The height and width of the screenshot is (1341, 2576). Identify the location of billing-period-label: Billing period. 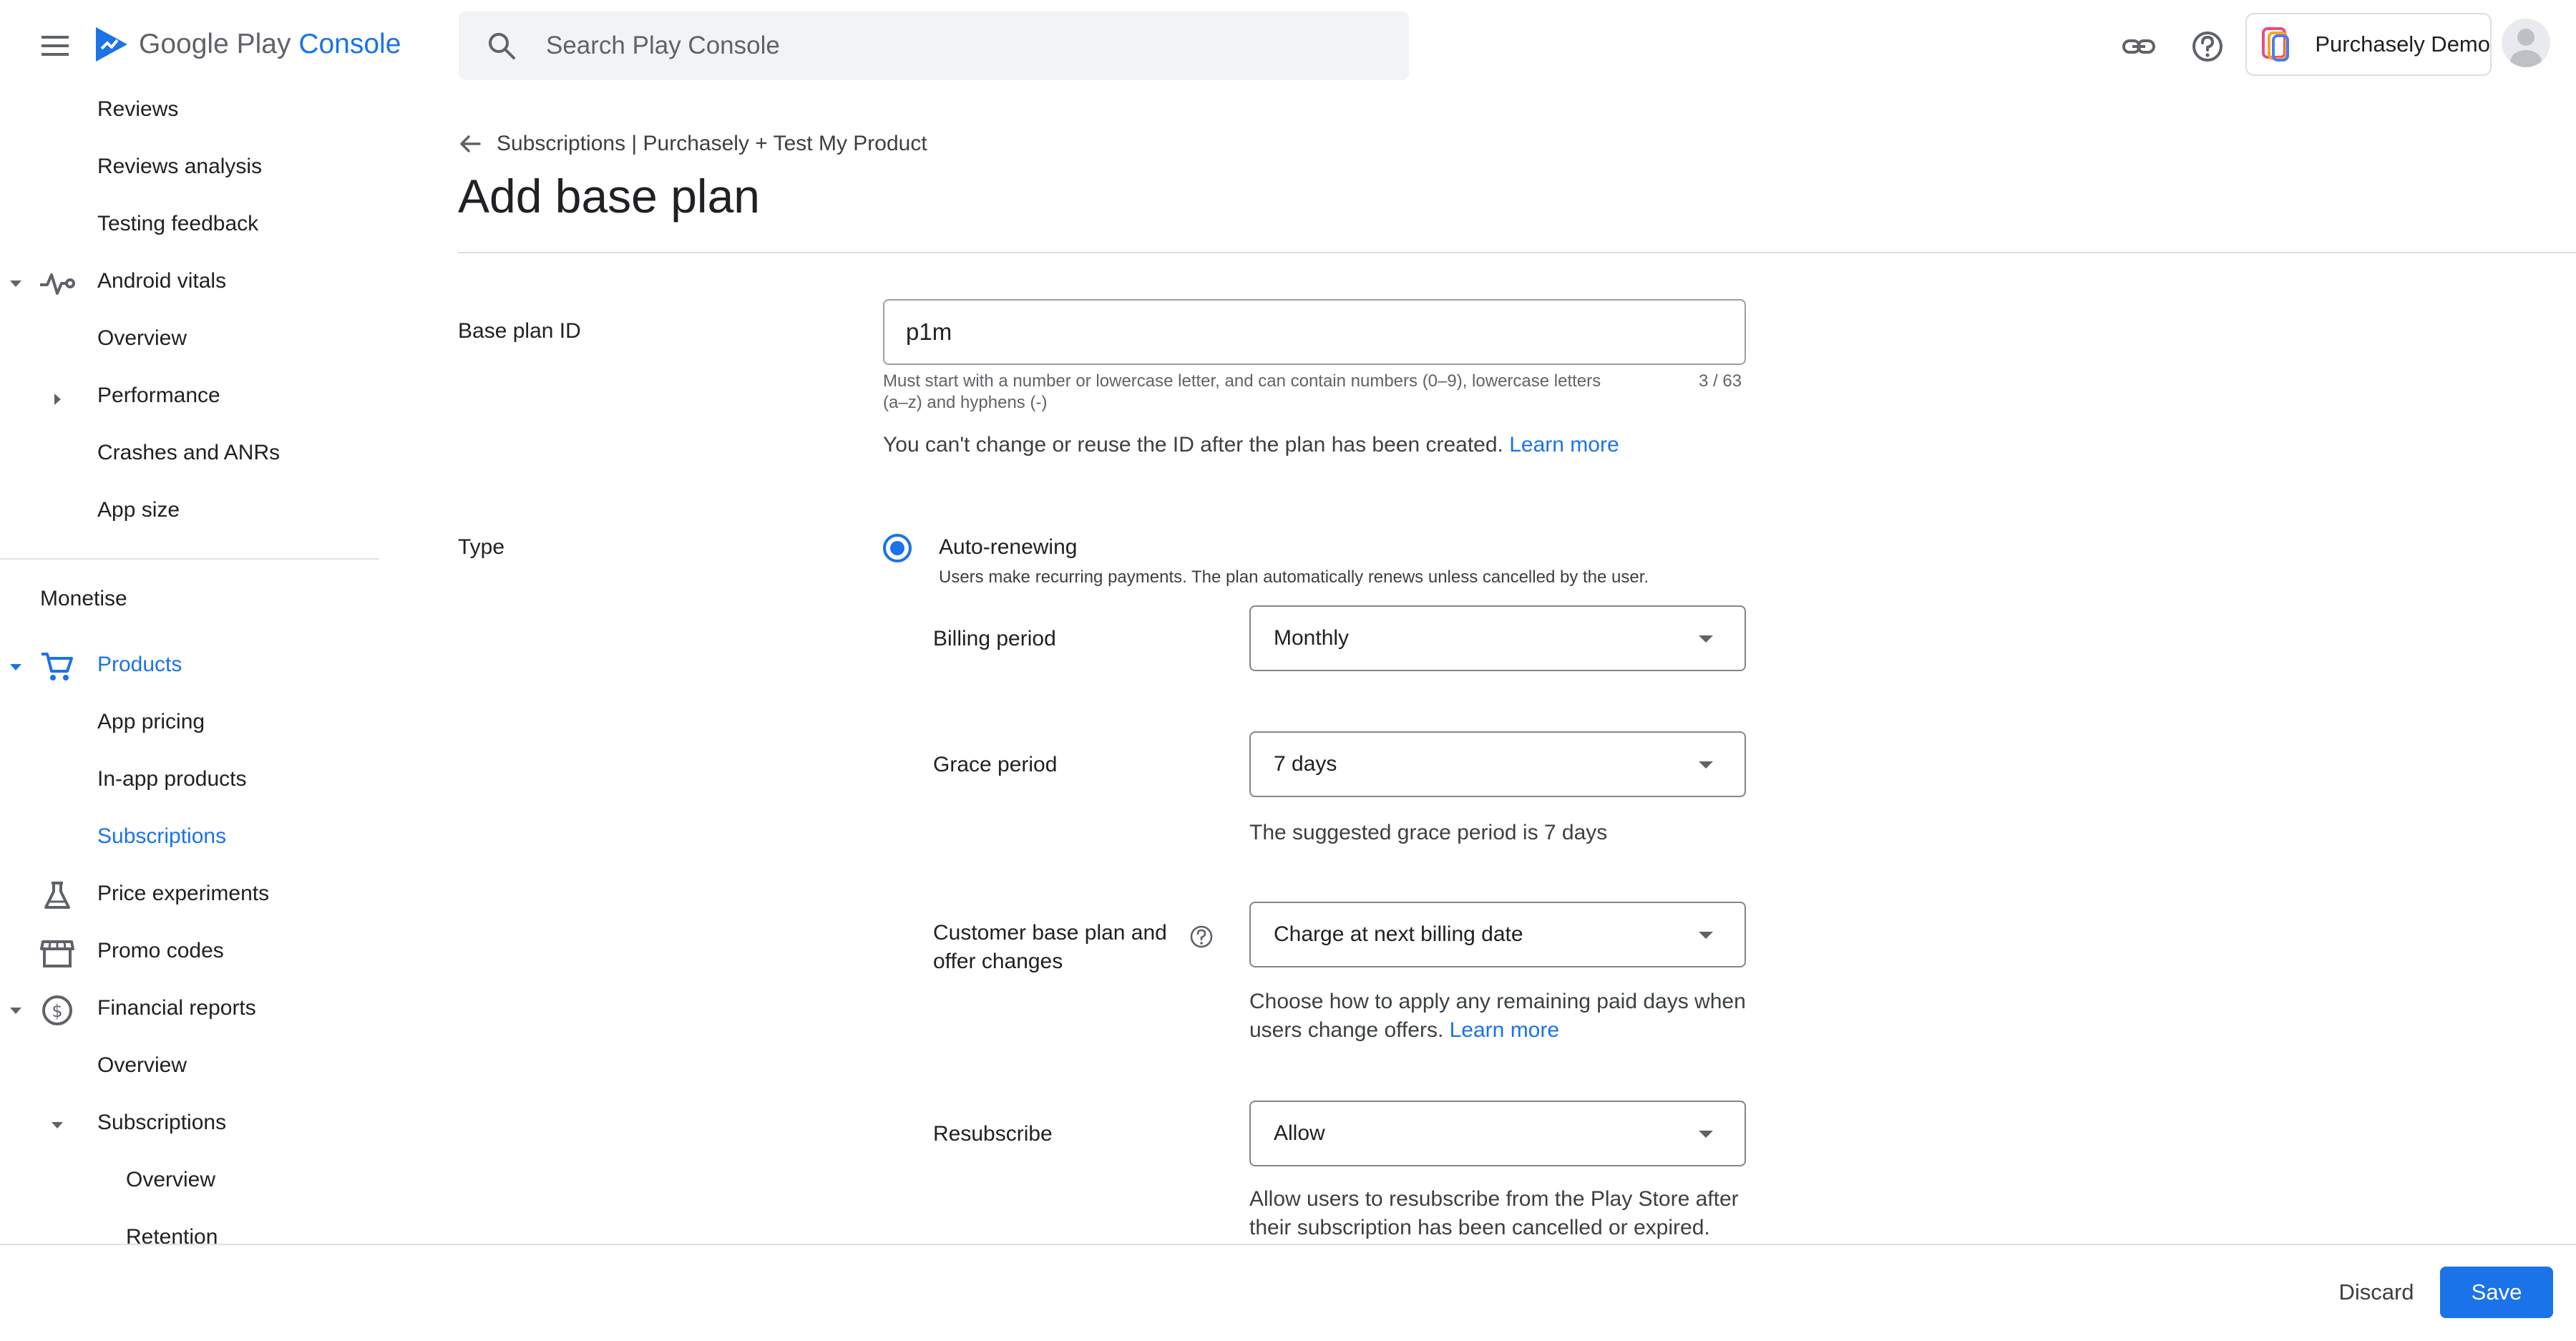
(994, 638).